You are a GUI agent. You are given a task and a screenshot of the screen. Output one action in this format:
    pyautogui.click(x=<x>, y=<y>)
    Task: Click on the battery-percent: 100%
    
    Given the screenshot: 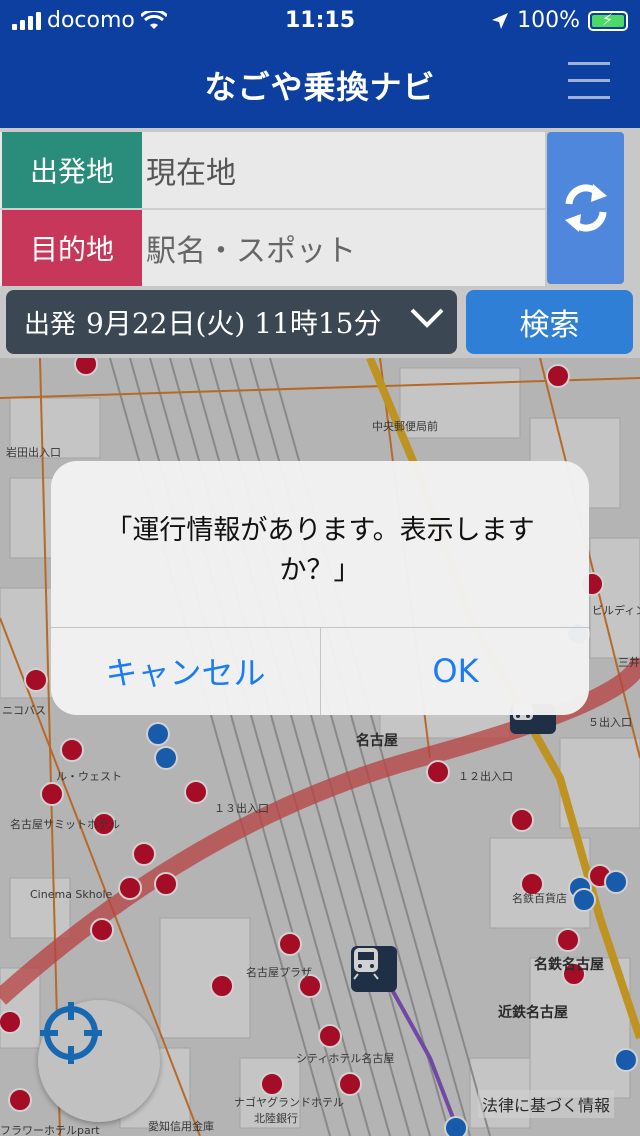 What is the action you would take?
    pyautogui.click(x=548, y=20)
    